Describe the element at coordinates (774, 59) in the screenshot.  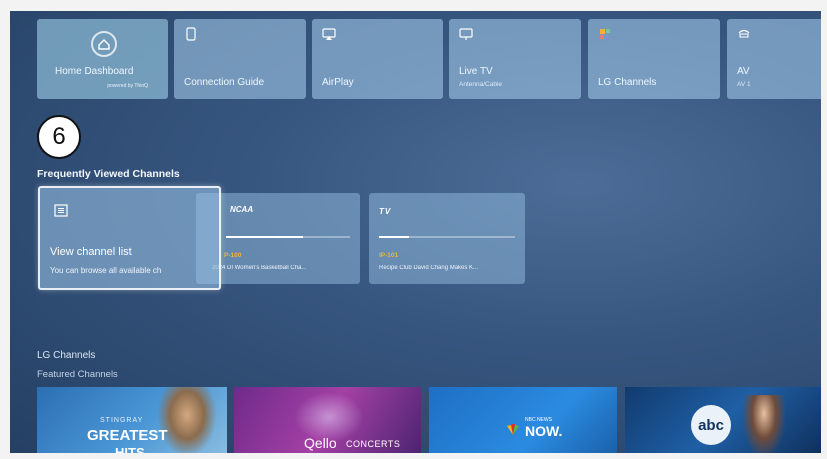
I see `tile-av: AV AV 1` at that location.